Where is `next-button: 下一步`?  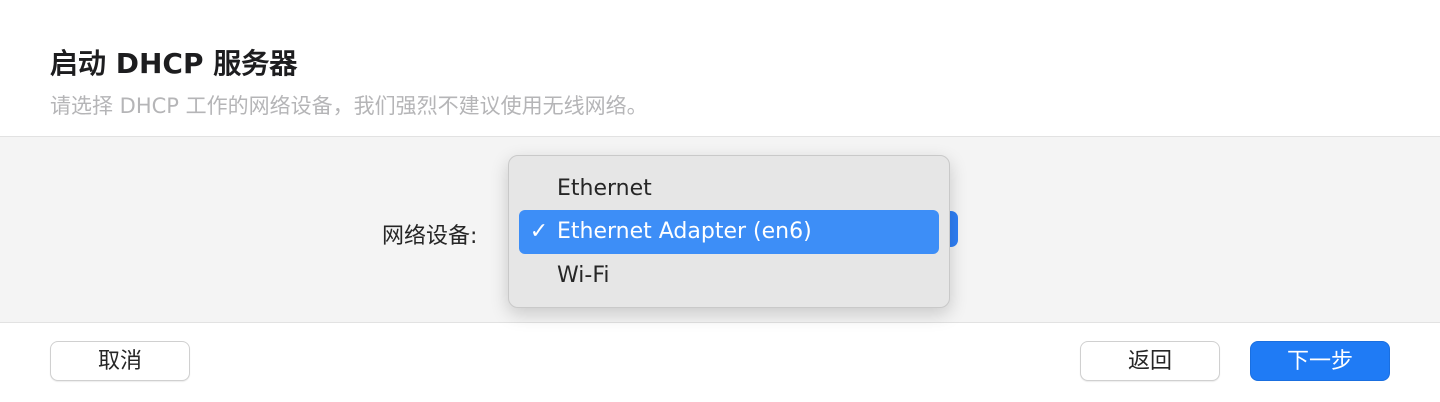 next-button: 下一步 is located at coordinates (1320, 361).